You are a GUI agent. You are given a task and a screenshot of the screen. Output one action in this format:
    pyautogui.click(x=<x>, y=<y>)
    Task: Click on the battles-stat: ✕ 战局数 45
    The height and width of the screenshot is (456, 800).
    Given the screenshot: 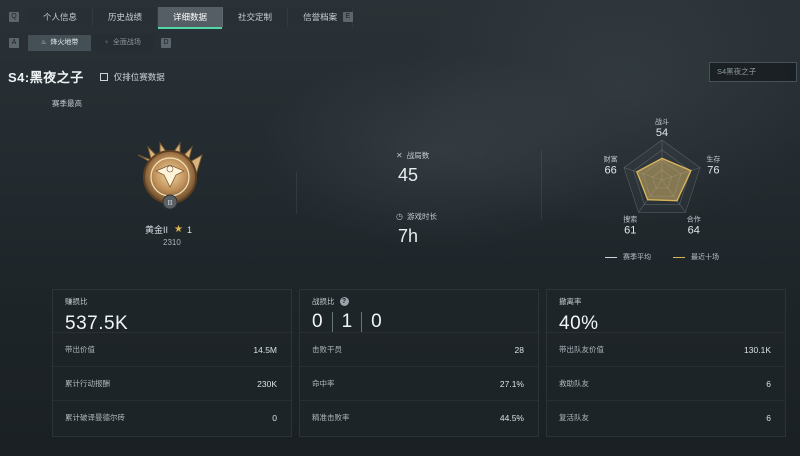 What is the action you would take?
    pyautogui.click(x=412, y=168)
    